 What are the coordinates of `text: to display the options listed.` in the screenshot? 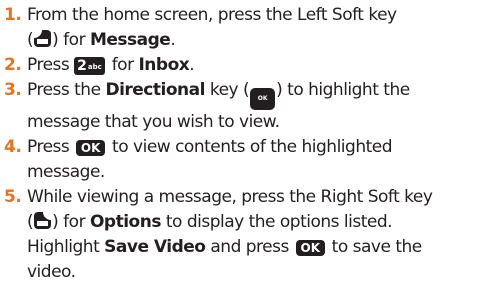 It's located at (276, 222).